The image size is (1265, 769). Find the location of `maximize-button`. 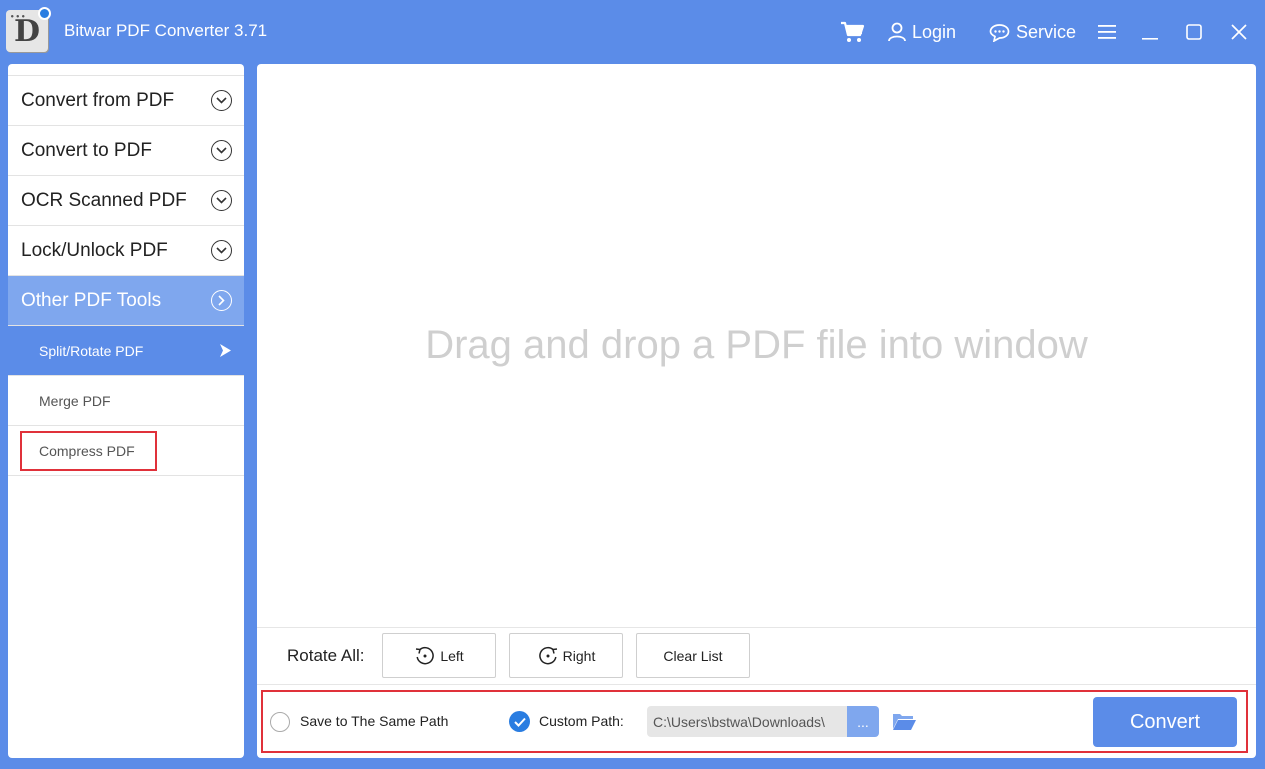

maximize-button is located at coordinates (1194, 32).